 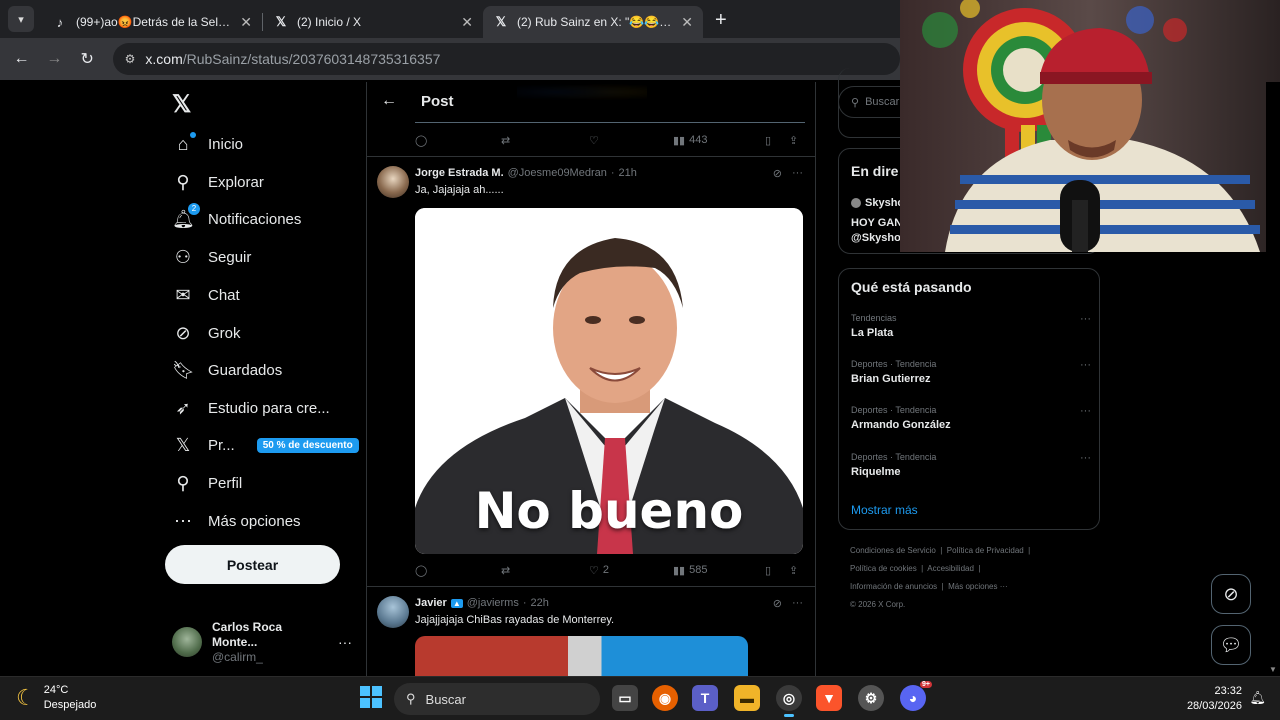 What do you see at coordinates (971, 326) in the screenshot?
I see `trend-item: Tendencias La Plata ···` at bounding box center [971, 326].